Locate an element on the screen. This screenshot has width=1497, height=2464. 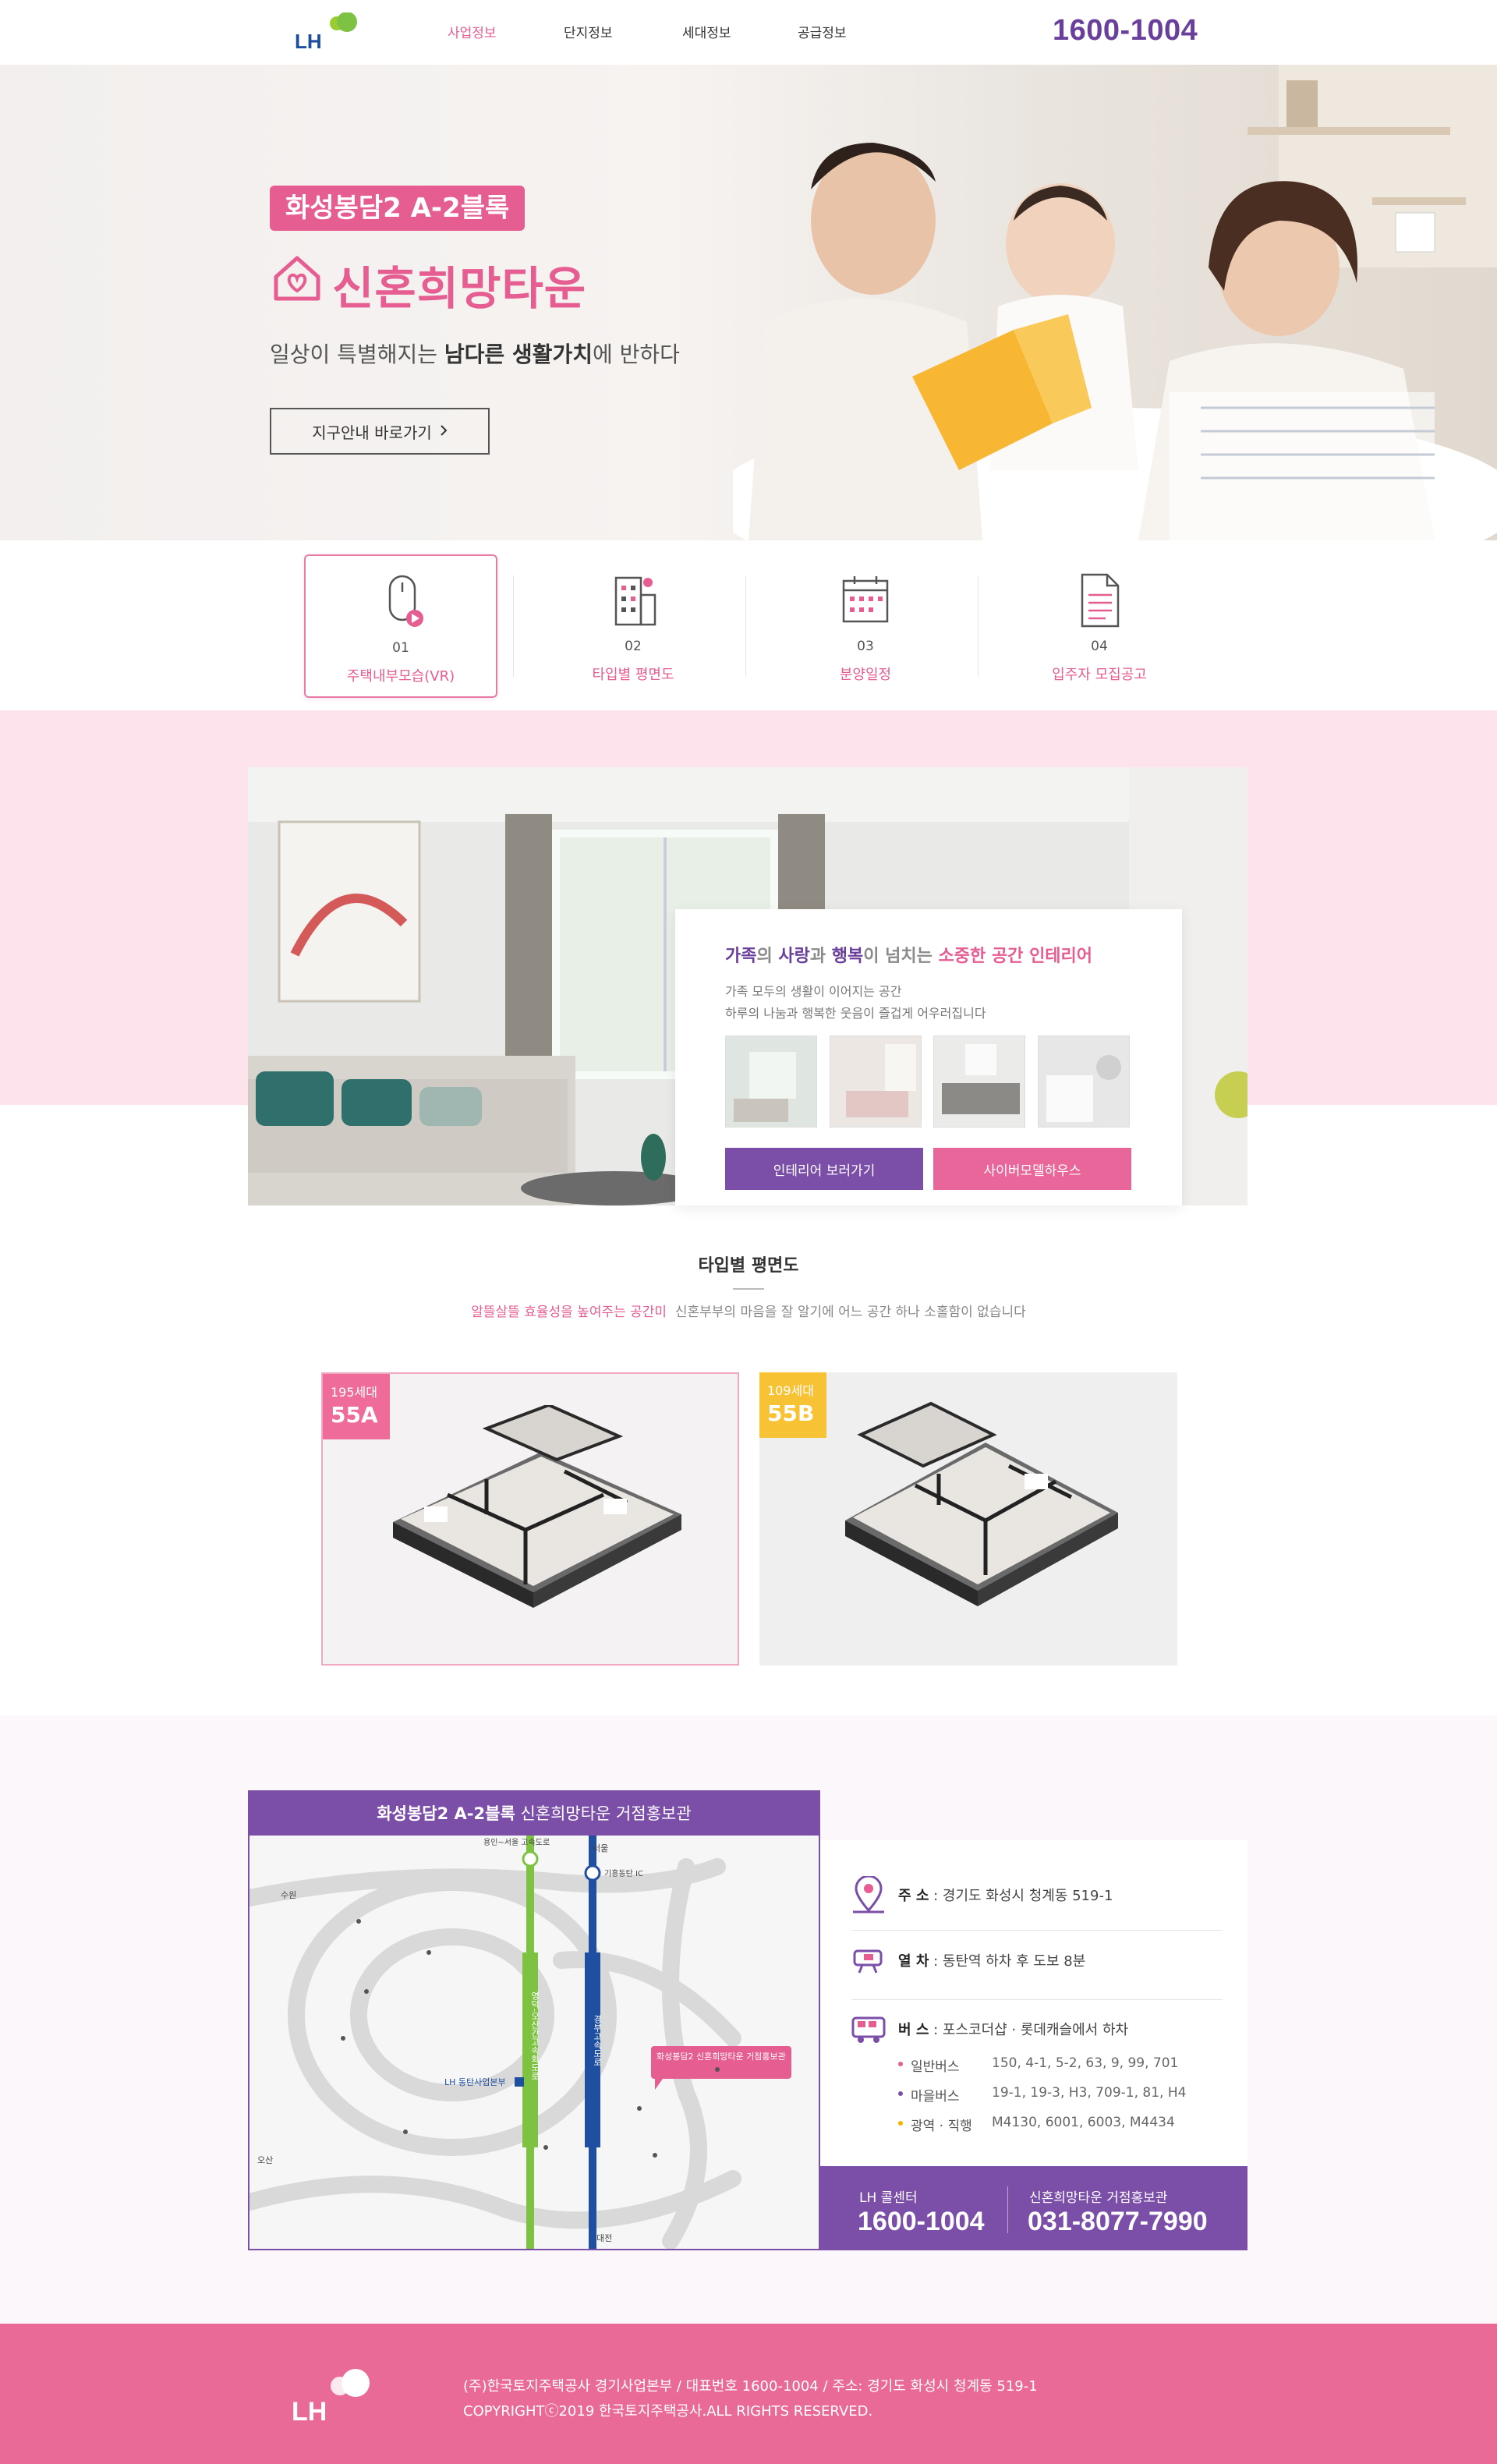
bus-label: 버 스 is located at coordinates (913, 2030).